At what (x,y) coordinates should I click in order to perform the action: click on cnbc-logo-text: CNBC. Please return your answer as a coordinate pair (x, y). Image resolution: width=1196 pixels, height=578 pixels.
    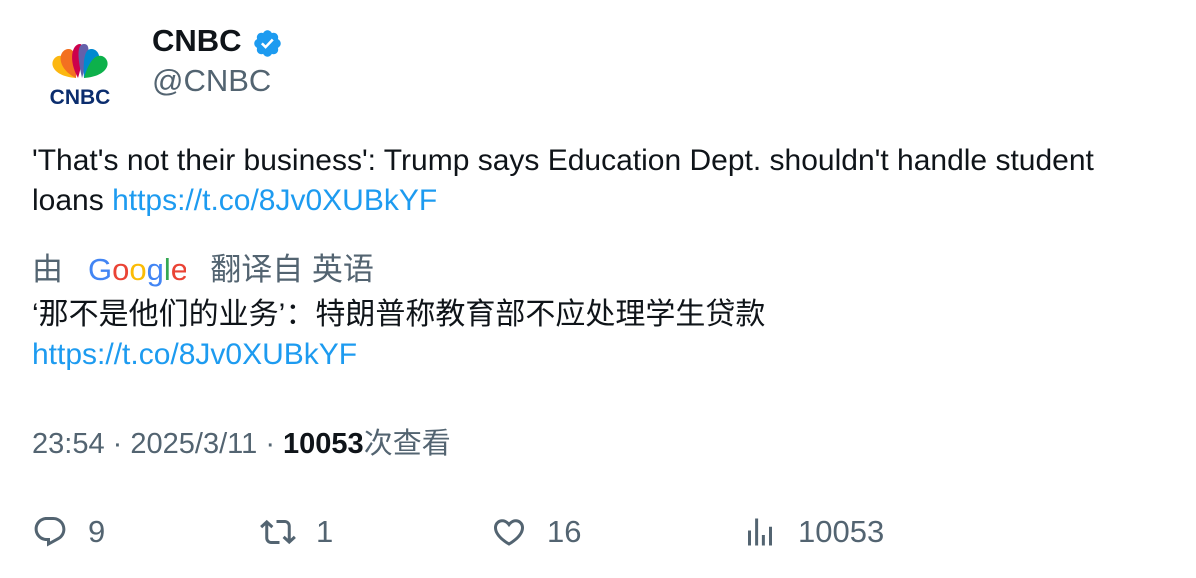
    Looking at the image, I should click on (80, 97).